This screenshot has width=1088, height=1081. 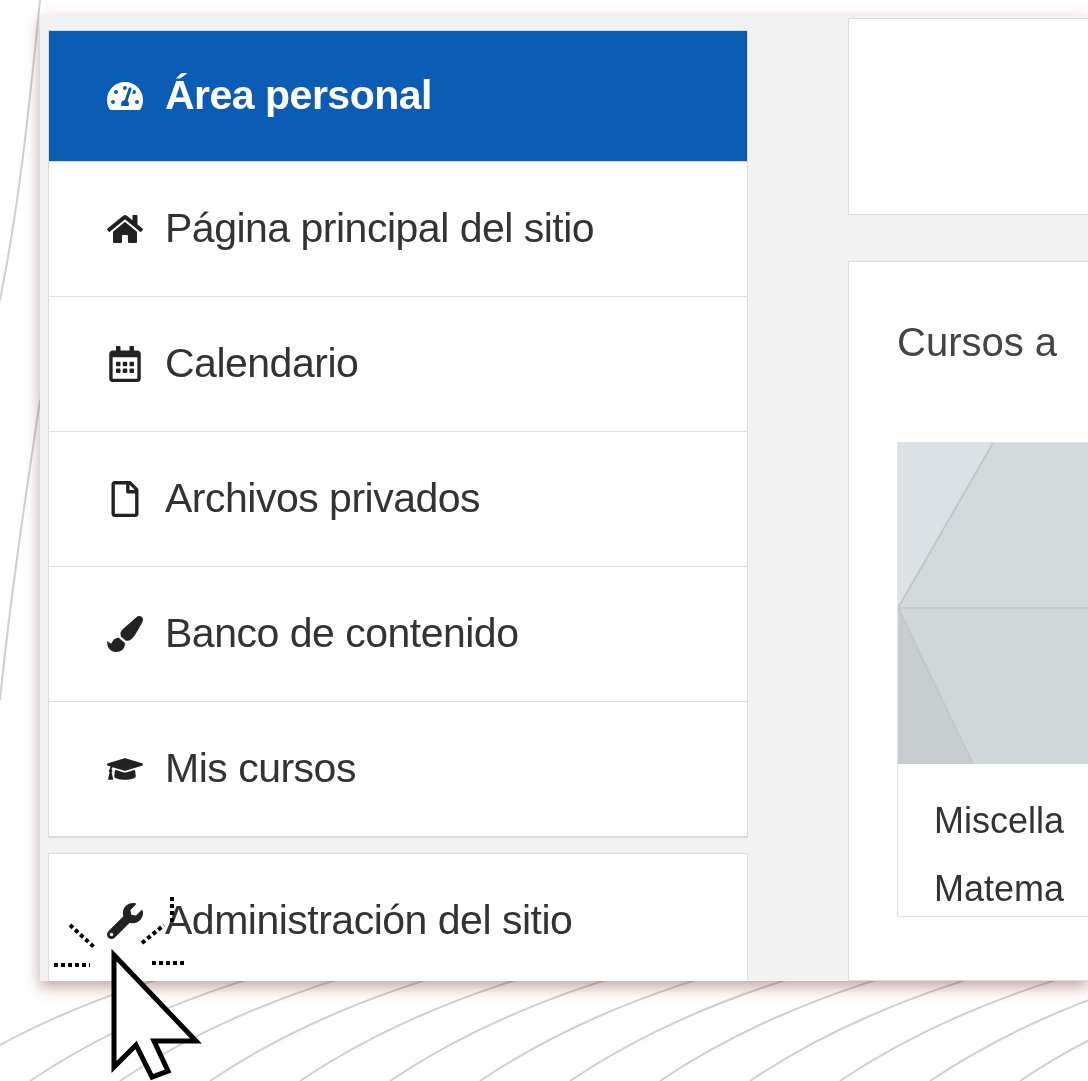 I want to click on calendar-icon, so click(x=125, y=364).